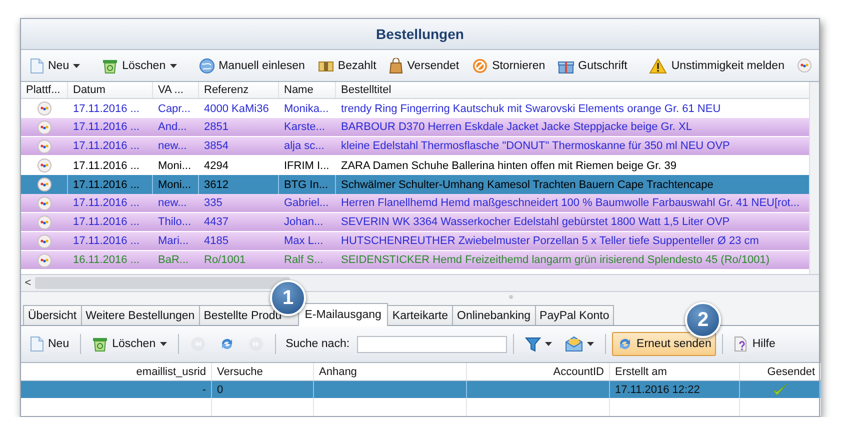  I want to click on forbidden-icon, so click(480, 66).